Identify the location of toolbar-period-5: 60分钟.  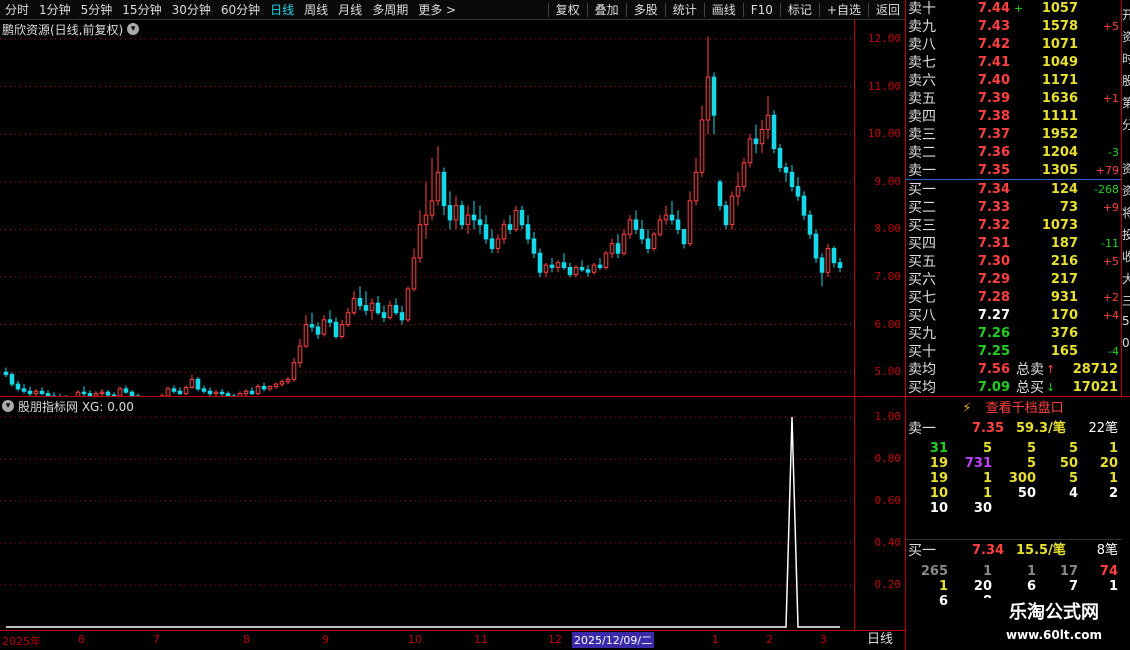
(240, 9).